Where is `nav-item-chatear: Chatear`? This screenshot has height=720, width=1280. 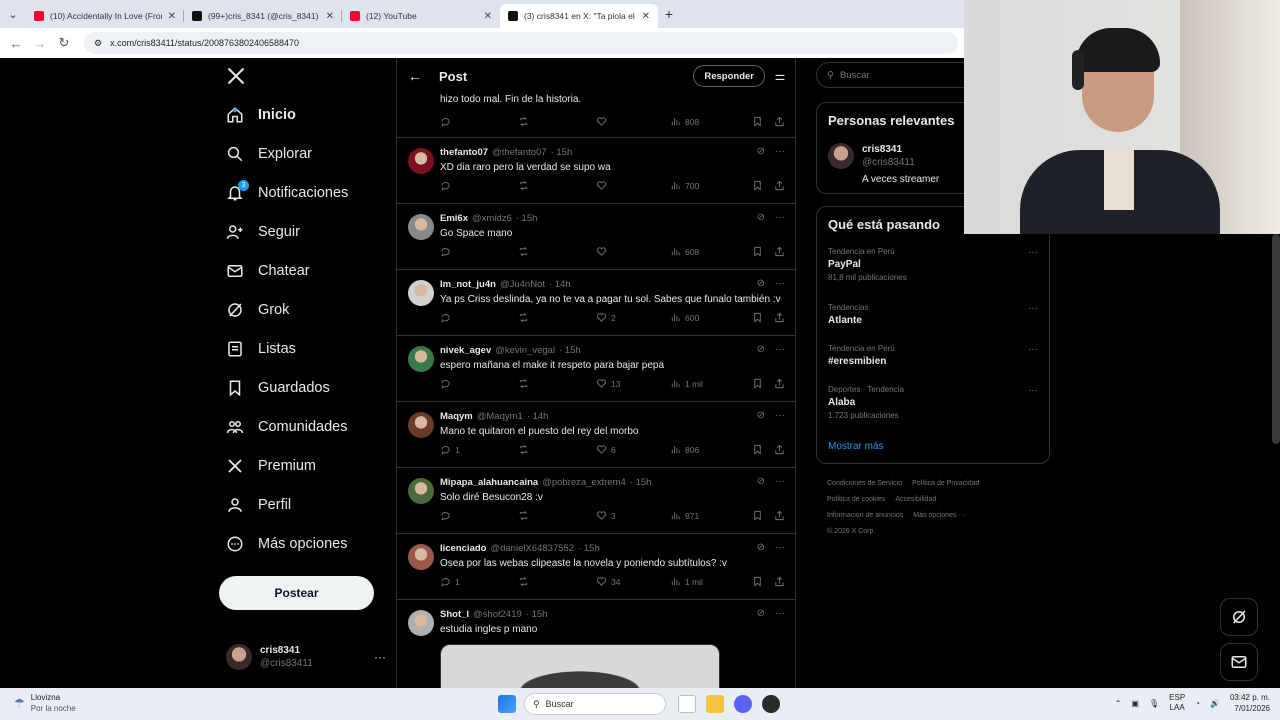
nav-item-chatear: Chatear is located at coordinates (268, 271).